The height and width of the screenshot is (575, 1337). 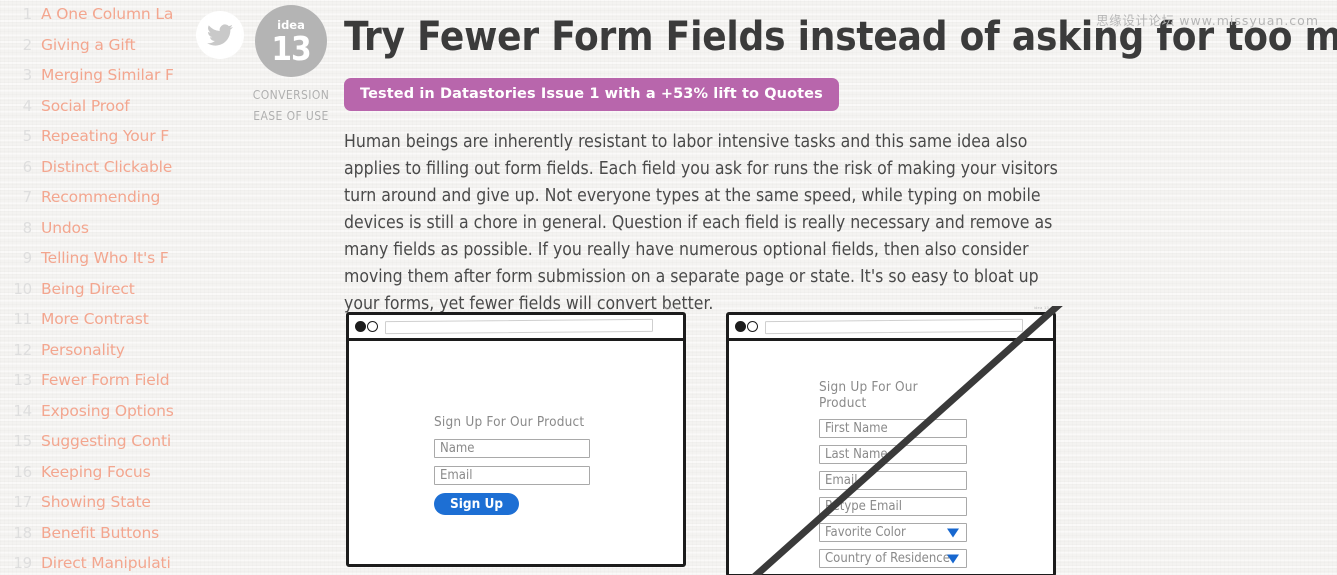 What do you see at coordinates (27, 197) in the screenshot?
I see `sidebar-item-number: 7` at bounding box center [27, 197].